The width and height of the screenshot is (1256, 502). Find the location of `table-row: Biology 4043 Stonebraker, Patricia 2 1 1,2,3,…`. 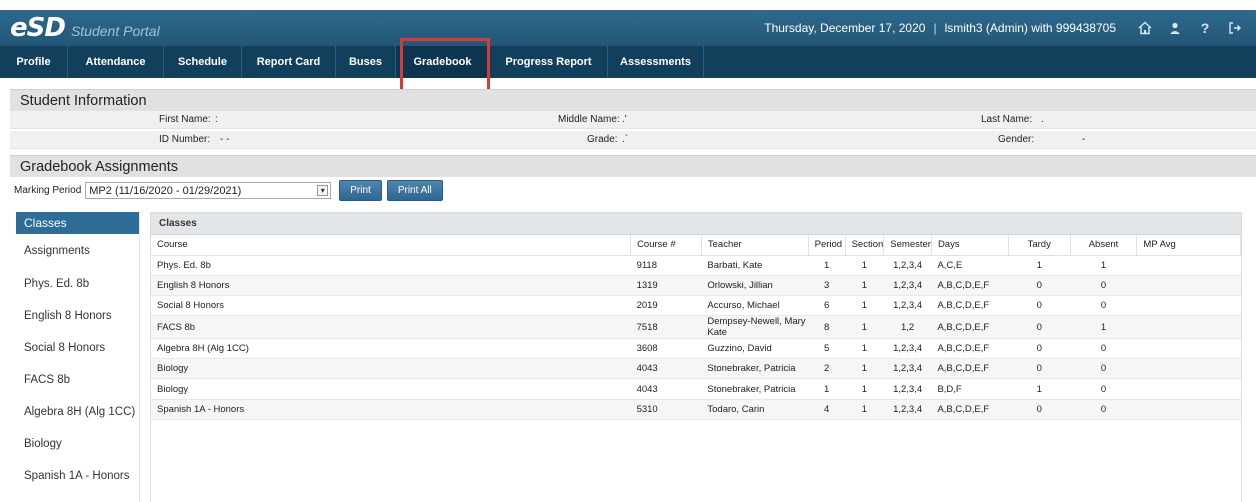

table-row: Biology 4043 Stonebraker, Patricia 2 1 1,2,3,… is located at coordinates (696, 369).